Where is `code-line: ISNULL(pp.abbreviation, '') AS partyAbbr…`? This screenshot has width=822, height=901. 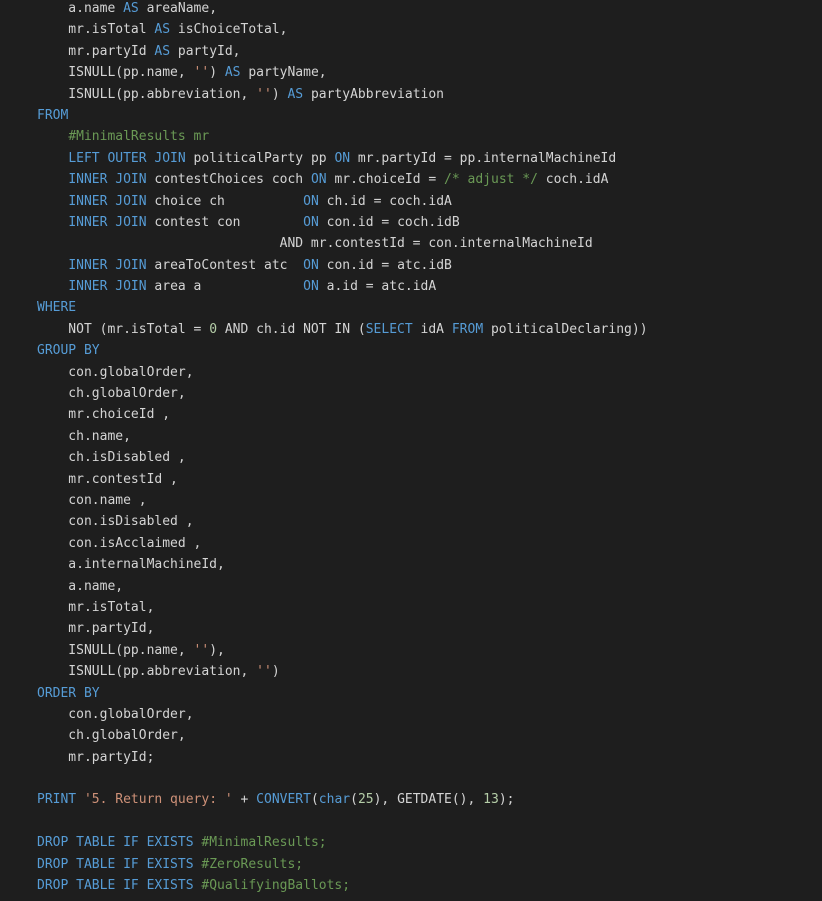 code-line: ISNULL(pp.abbreviation, '') AS partyAbbr… is located at coordinates (429, 94).